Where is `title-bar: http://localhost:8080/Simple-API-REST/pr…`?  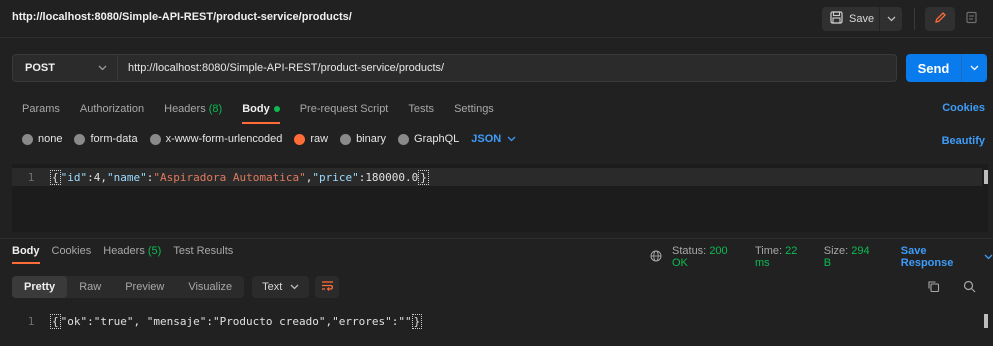
title-bar: http://localhost:8080/Simple-API-REST/pr… is located at coordinates (496, 19).